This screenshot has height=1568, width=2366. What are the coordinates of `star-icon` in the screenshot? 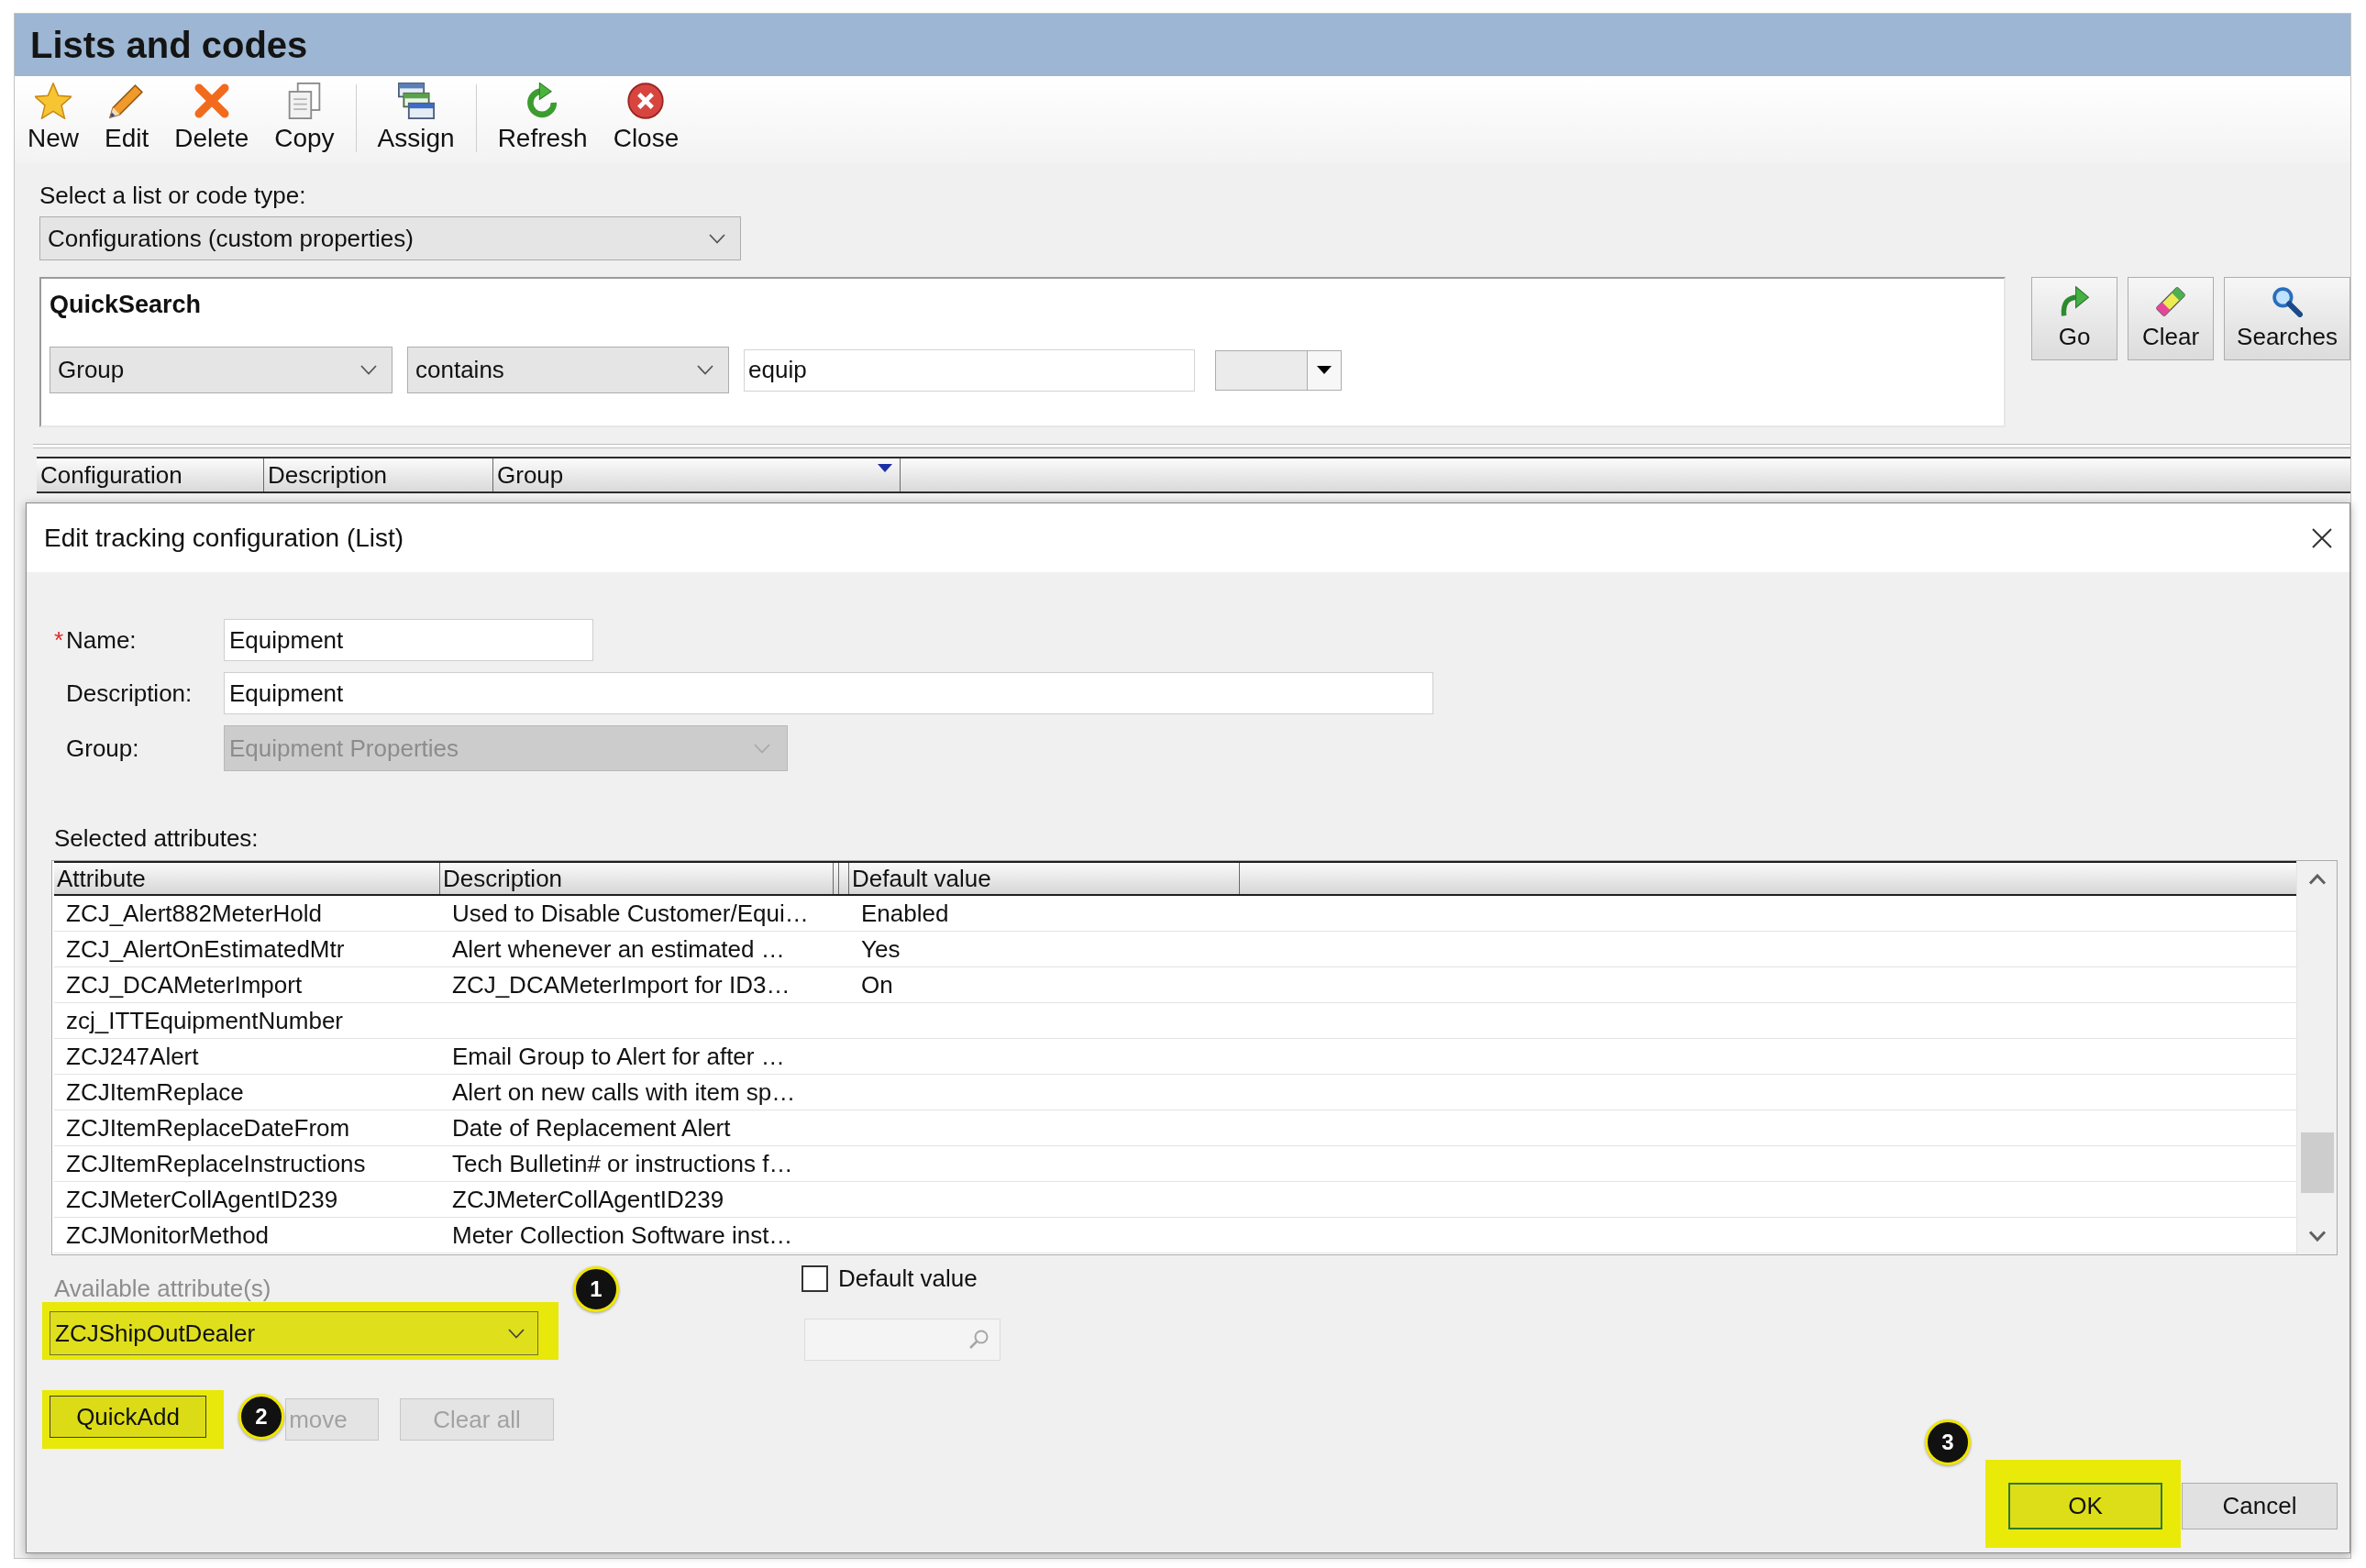 It's located at (53, 101).